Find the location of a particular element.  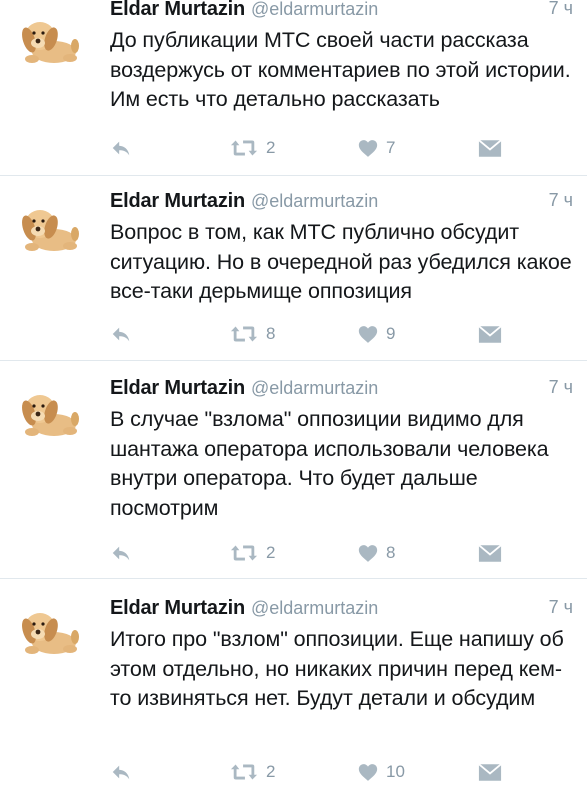

tweet-actions: 2 8 is located at coordinates (310, 553).